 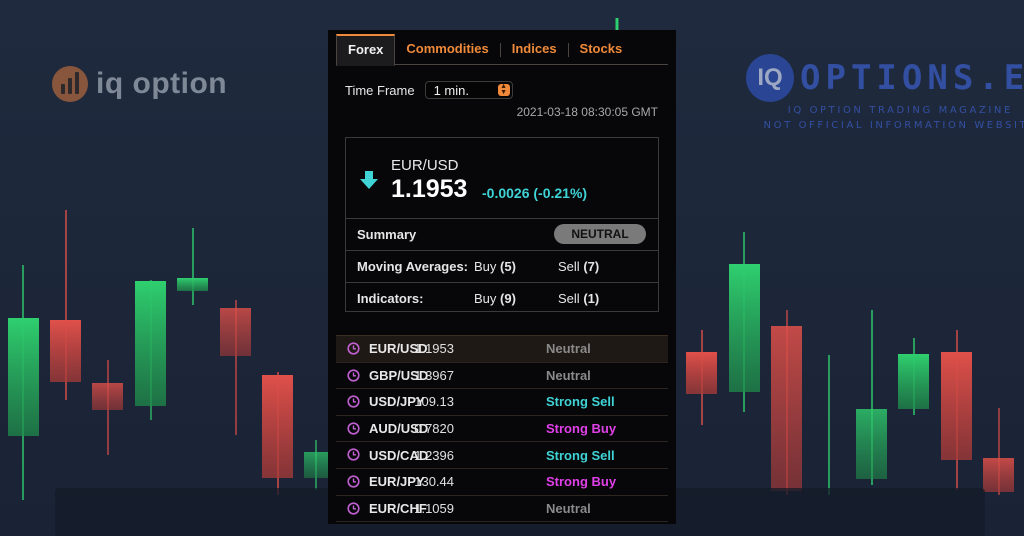 What do you see at coordinates (495, 266) in the screenshot?
I see `moving-averages-buy: Buy (5)` at bounding box center [495, 266].